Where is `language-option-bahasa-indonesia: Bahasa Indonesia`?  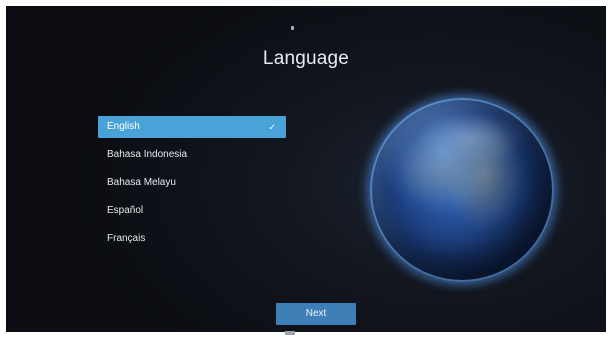
language-option-bahasa-indonesia: Bahasa Indonesia is located at coordinates (192, 155).